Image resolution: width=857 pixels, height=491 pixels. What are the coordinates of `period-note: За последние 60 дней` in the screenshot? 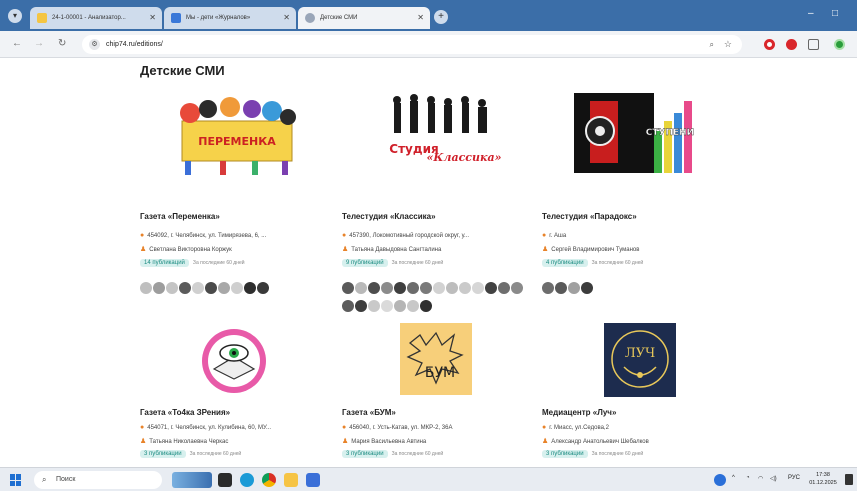 It's located at (617, 263).